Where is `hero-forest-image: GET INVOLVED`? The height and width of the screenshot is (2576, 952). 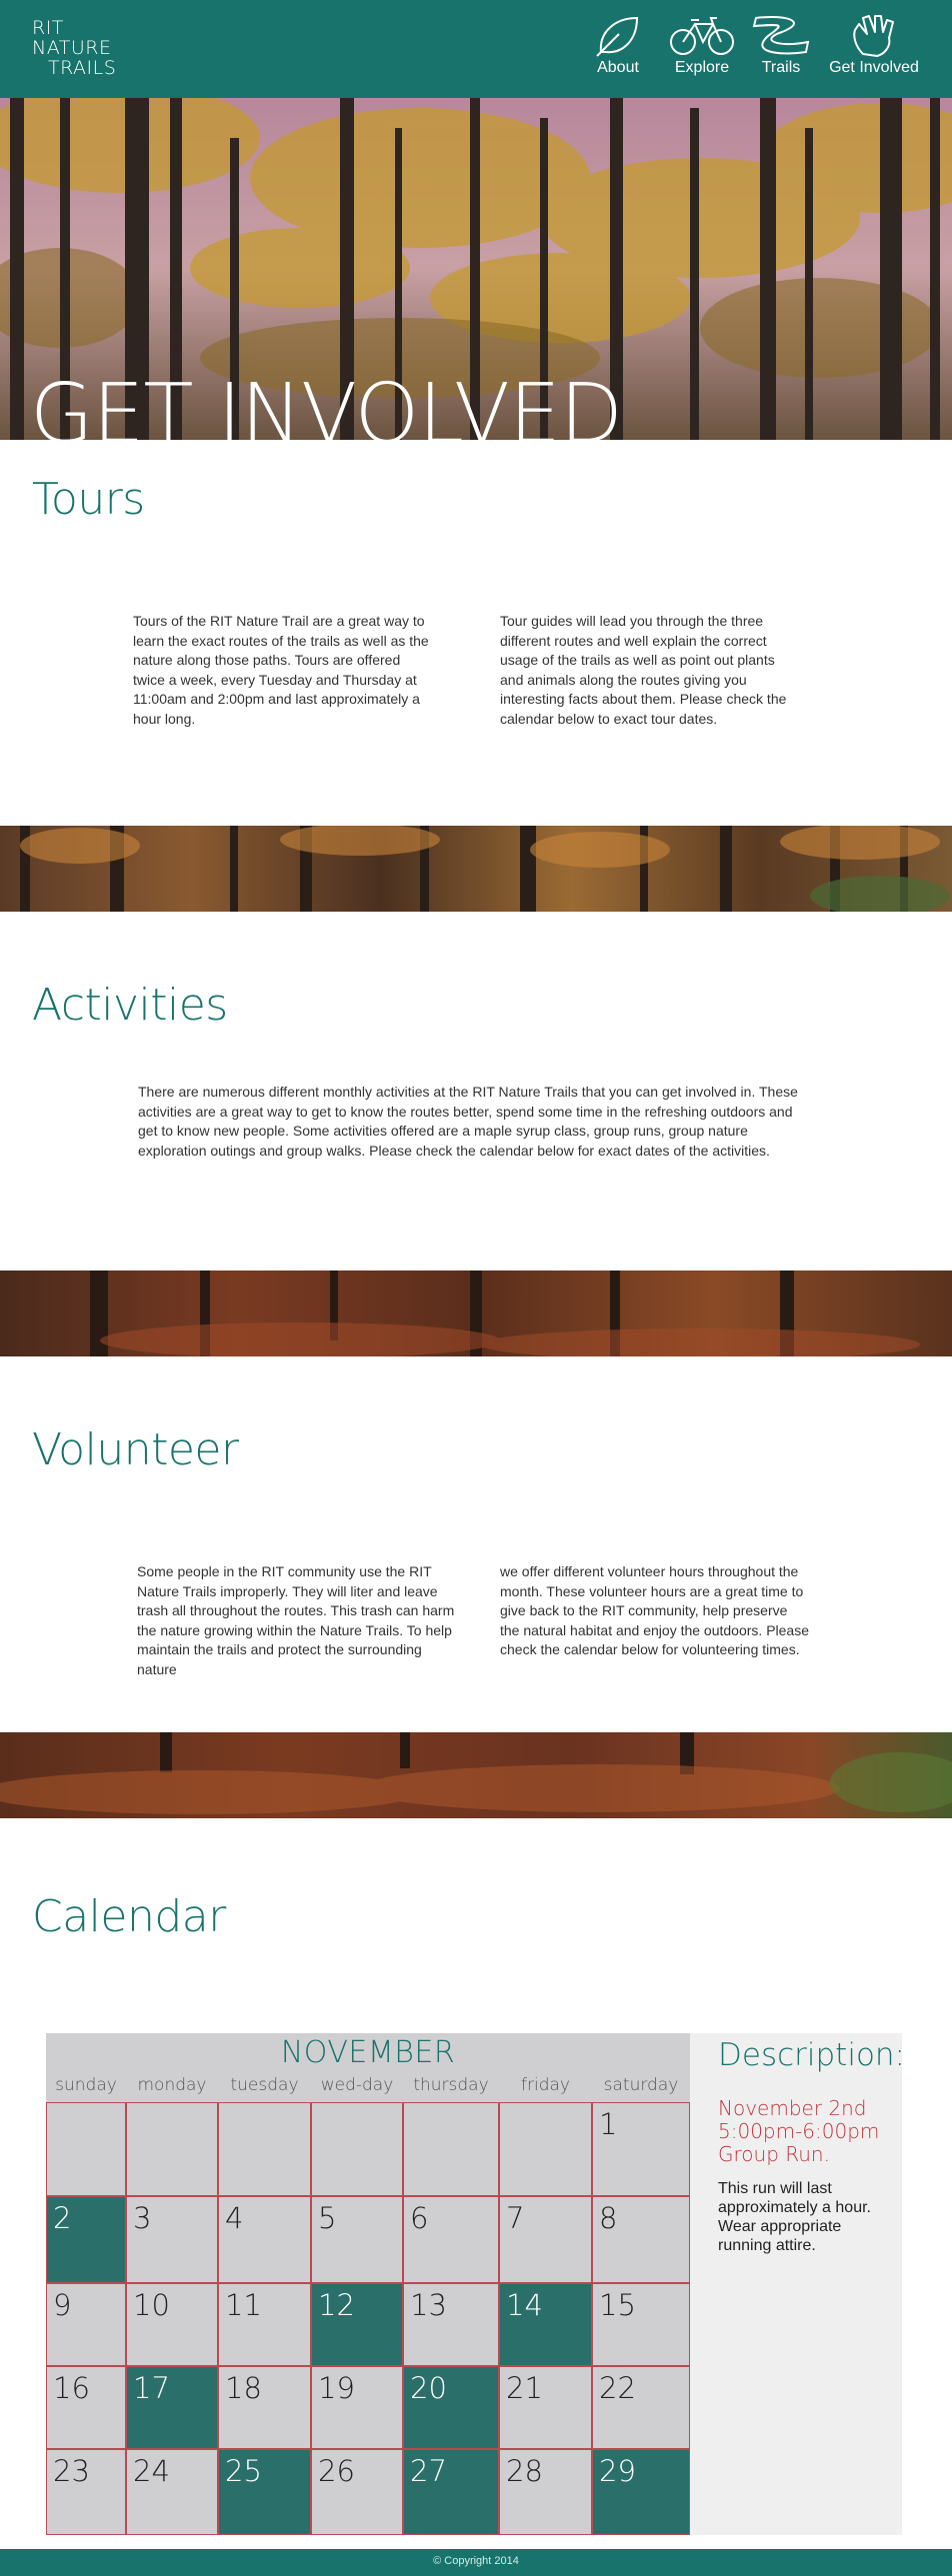
hero-forest-image: GET INVOLVED is located at coordinates (476, 269).